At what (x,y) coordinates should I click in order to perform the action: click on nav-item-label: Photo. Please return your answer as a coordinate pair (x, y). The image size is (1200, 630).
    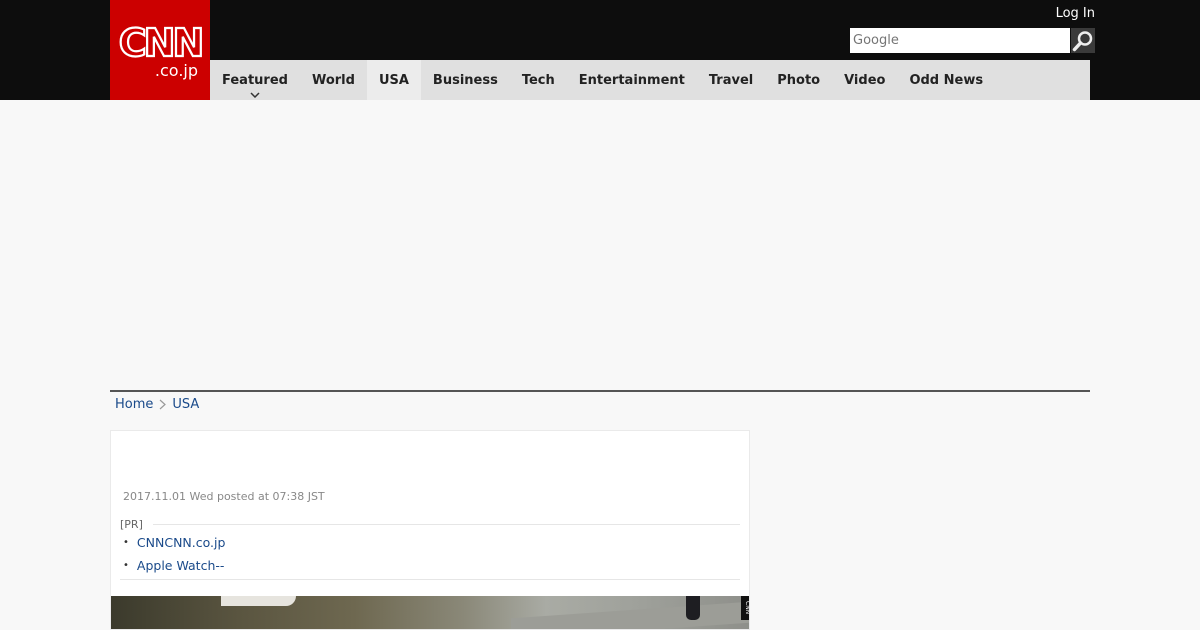
    Looking at the image, I should click on (799, 80).